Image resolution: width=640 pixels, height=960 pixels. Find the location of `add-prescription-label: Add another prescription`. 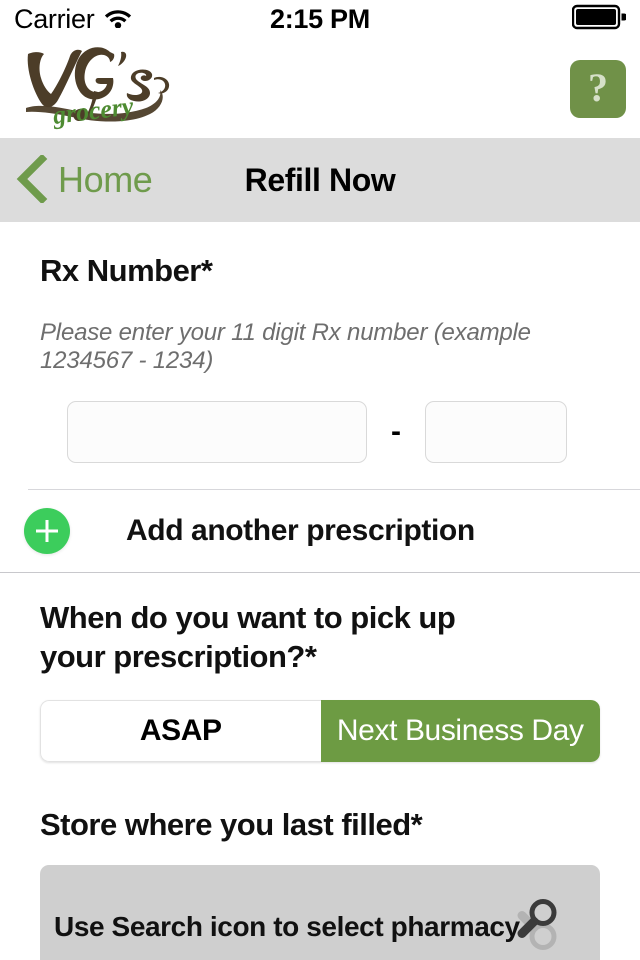

add-prescription-label: Add another prescription is located at coordinates (300, 530).